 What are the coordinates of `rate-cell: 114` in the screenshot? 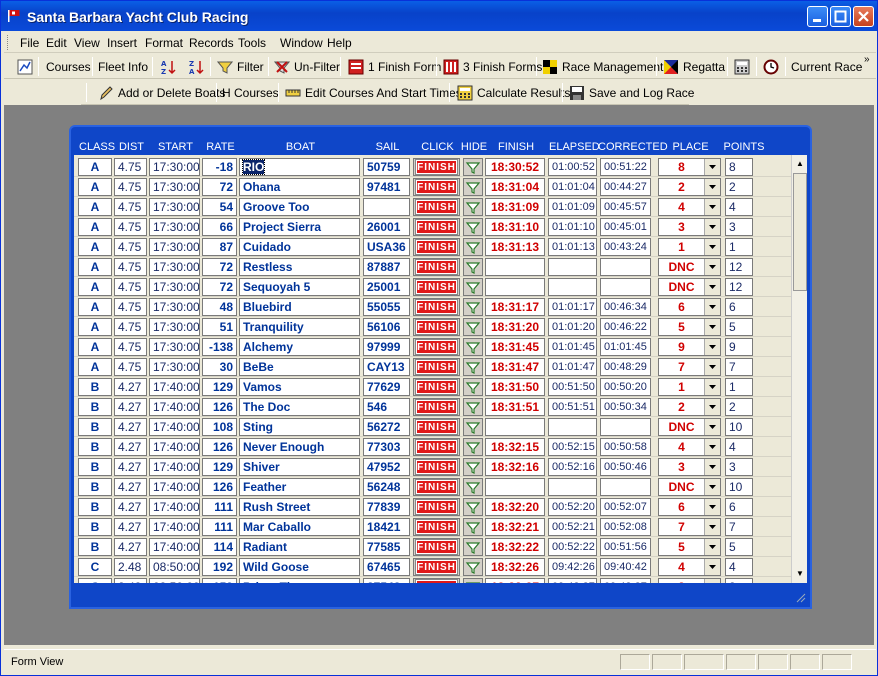 It's located at (219, 547).